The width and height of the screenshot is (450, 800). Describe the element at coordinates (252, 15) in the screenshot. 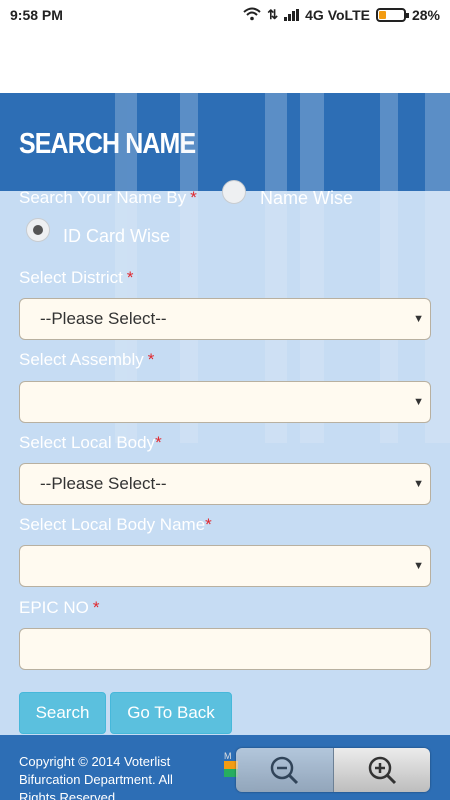

I see `wifi-icon` at that location.